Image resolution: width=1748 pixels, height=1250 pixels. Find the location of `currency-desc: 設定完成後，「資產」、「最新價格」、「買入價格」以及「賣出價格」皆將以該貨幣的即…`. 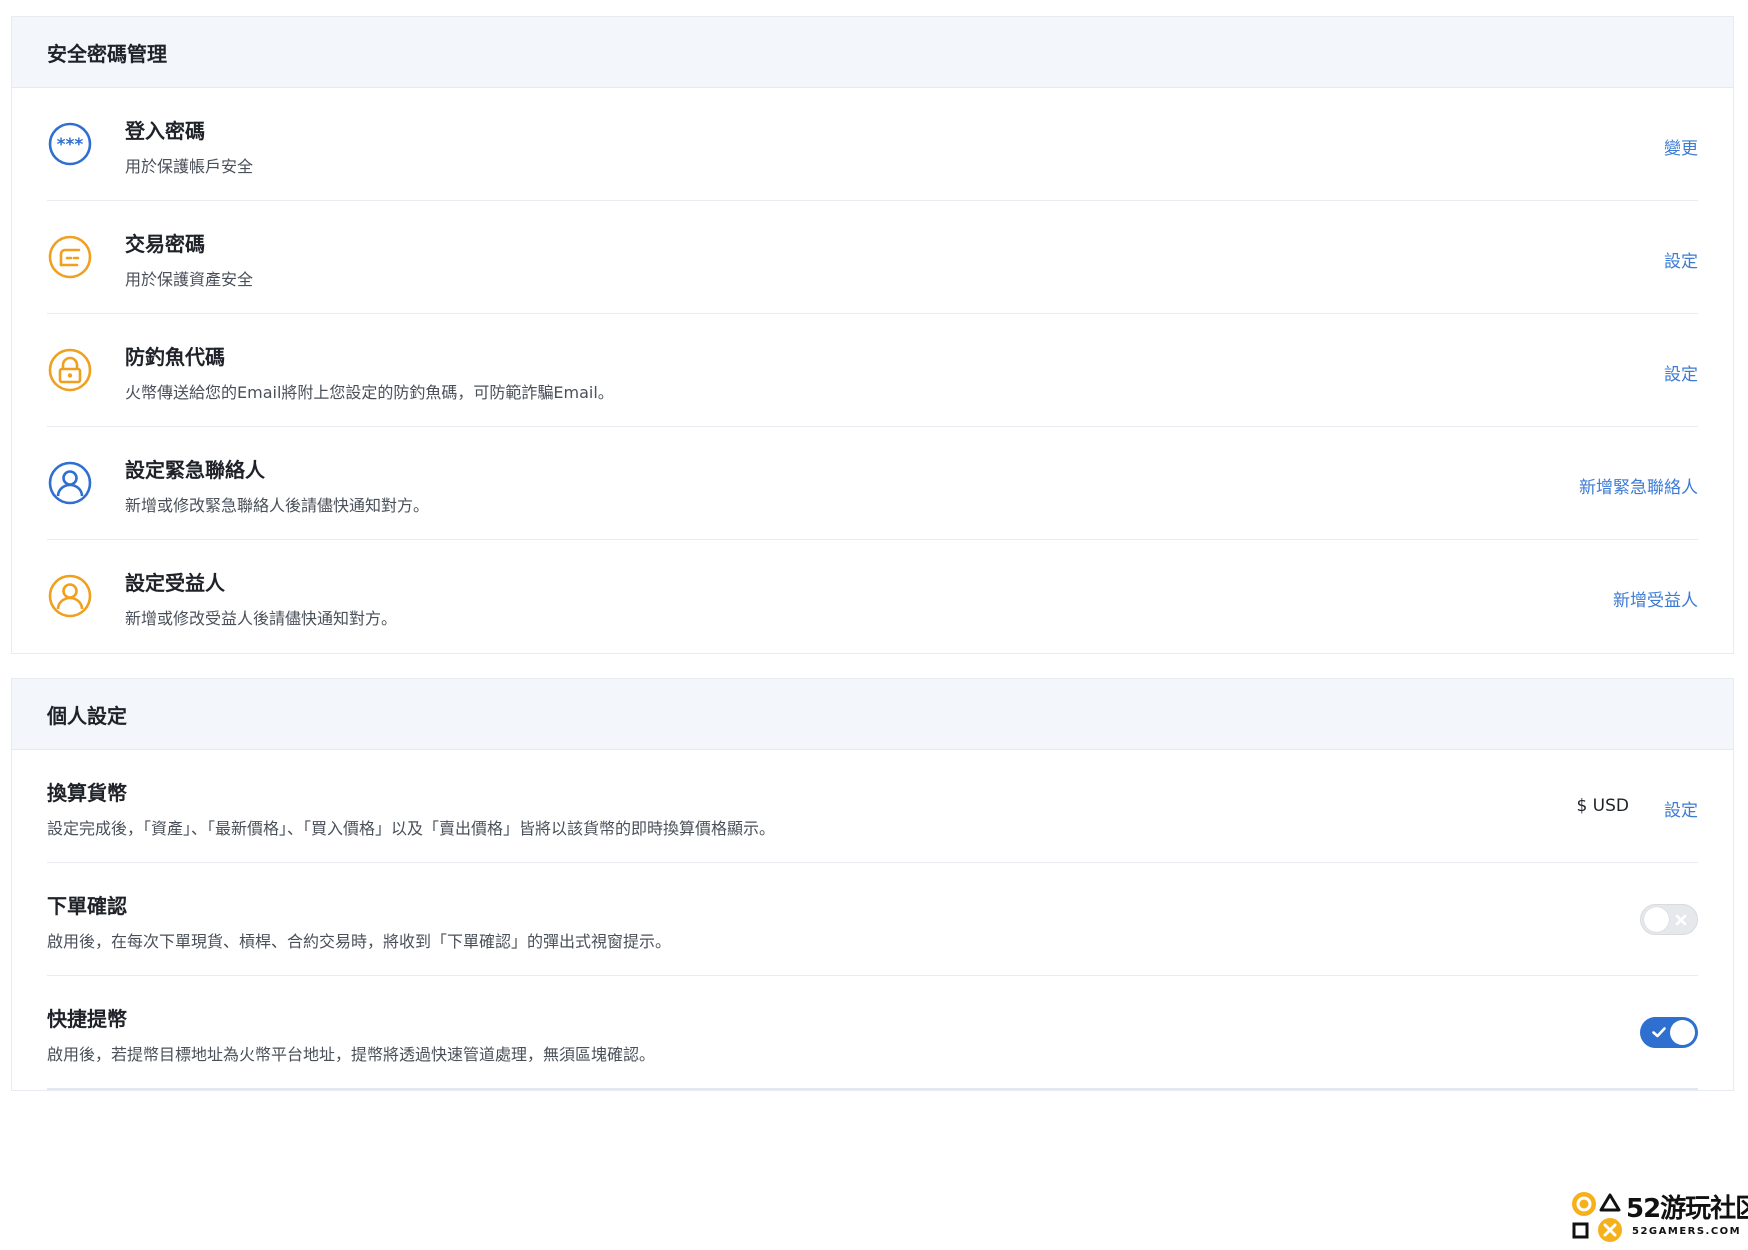

currency-desc: 設定完成後，「資產」、「最新價格」、「買入價格」以及「賣出價格」皆將以該貨幣的即… is located at coordinates (411, 828).